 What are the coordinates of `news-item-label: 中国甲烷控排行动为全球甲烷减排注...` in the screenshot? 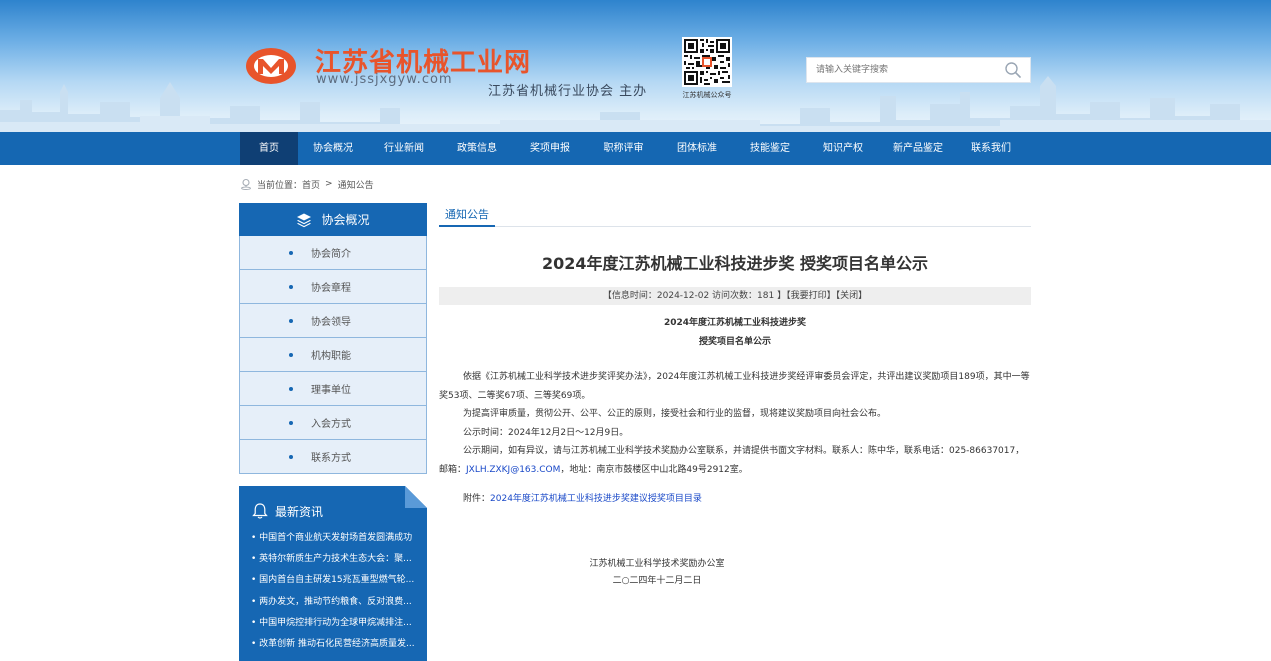 It's located at (335, 622).